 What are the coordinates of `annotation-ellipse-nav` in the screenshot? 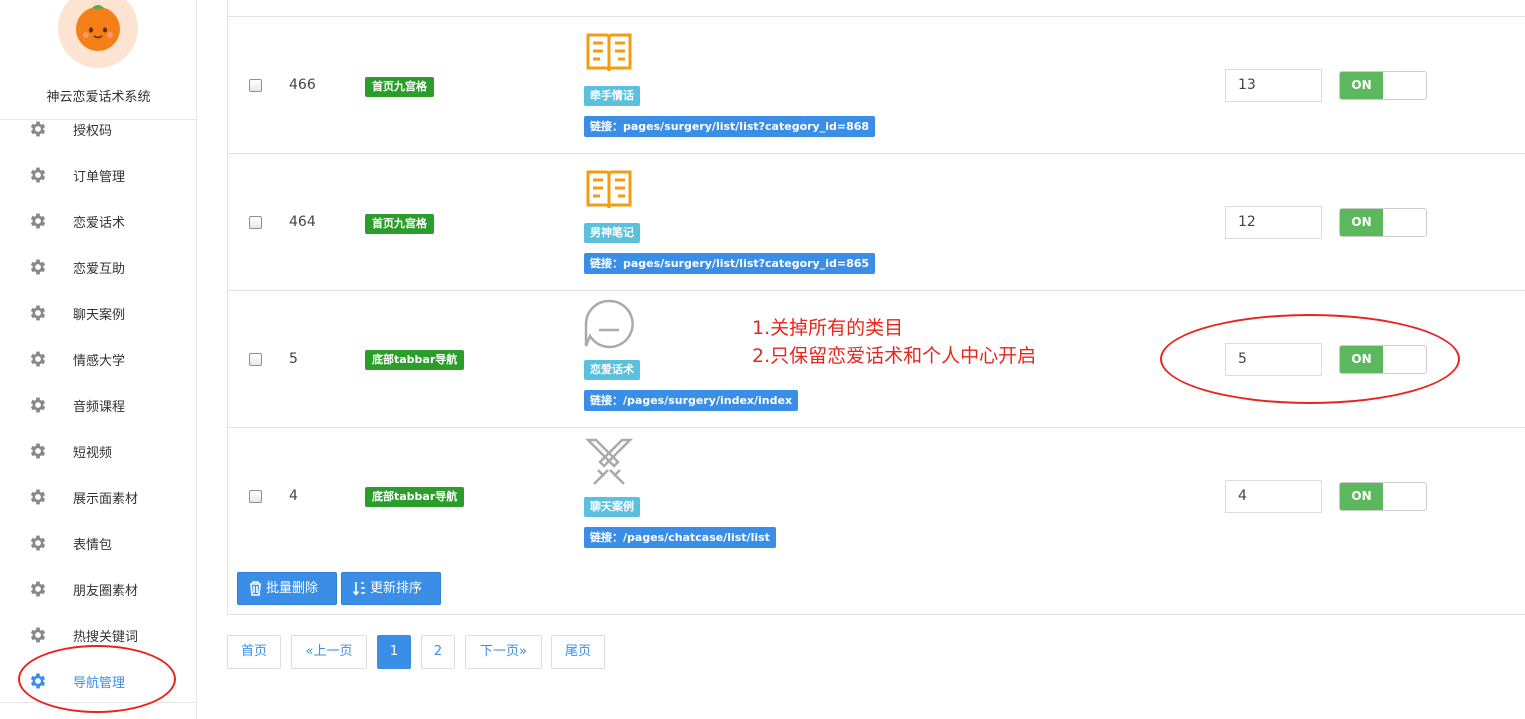 It's located at (97, 679).